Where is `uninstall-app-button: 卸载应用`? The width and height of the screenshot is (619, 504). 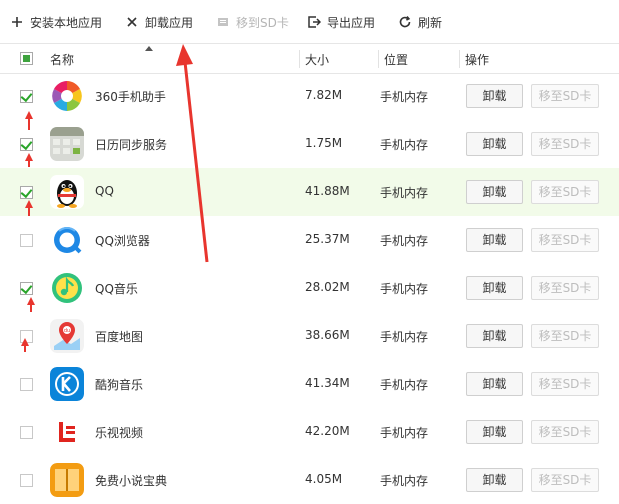 uninstall-app-button: 卸载应用 is located at coordinates (159, 22).